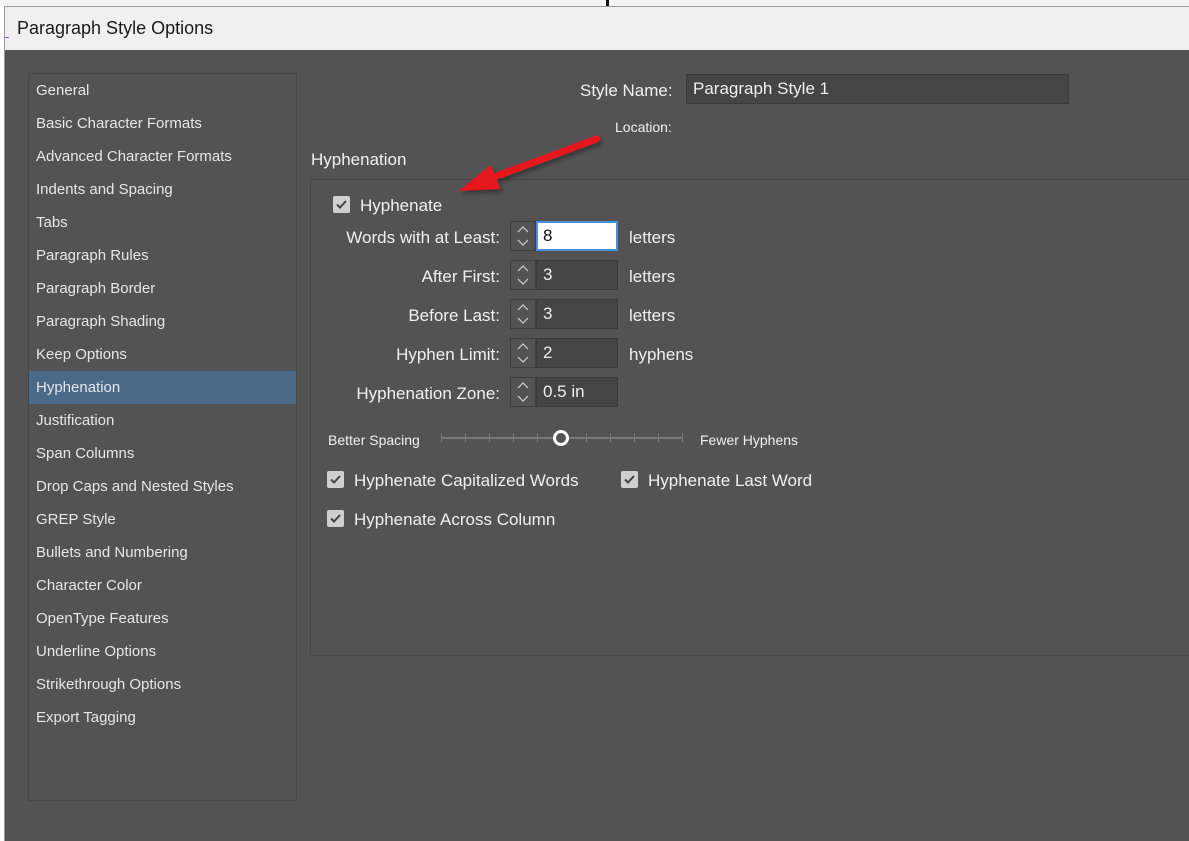  I want to click on hyphenate-across-column-label: Hyphenate Across Column, so click(455, 519).